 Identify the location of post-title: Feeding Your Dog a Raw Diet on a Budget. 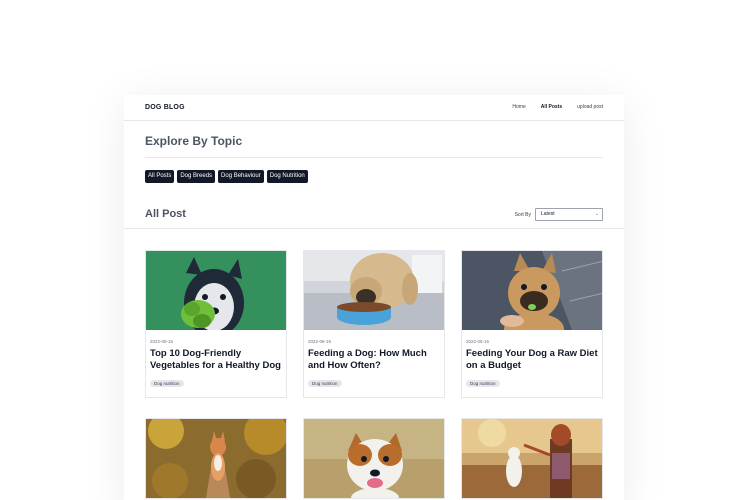
(532, 360).